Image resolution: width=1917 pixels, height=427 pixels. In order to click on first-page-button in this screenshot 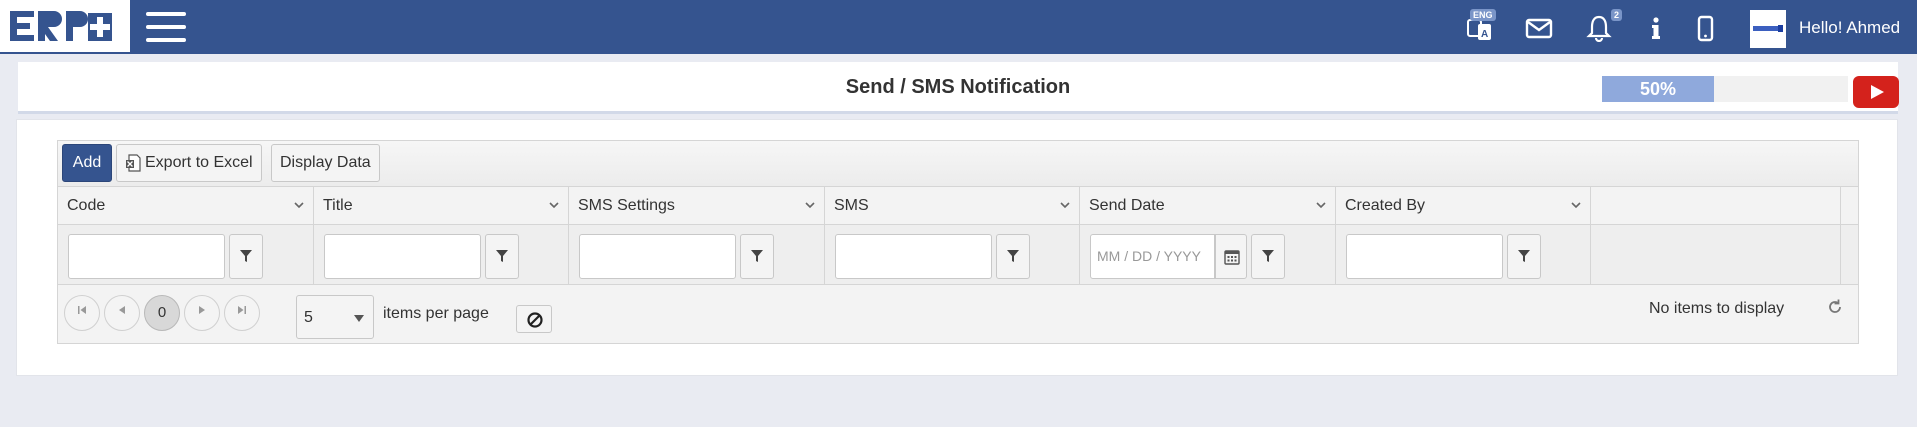, I will do `click(82, 313)`.